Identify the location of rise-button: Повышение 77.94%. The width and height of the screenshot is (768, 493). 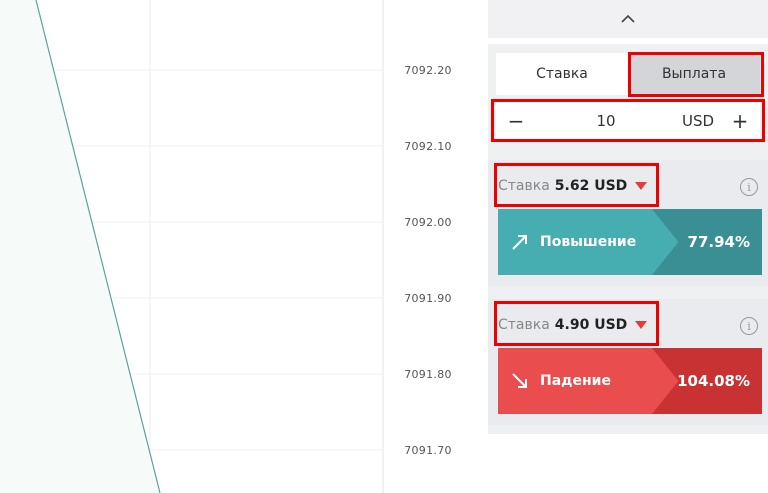
(630, 242).